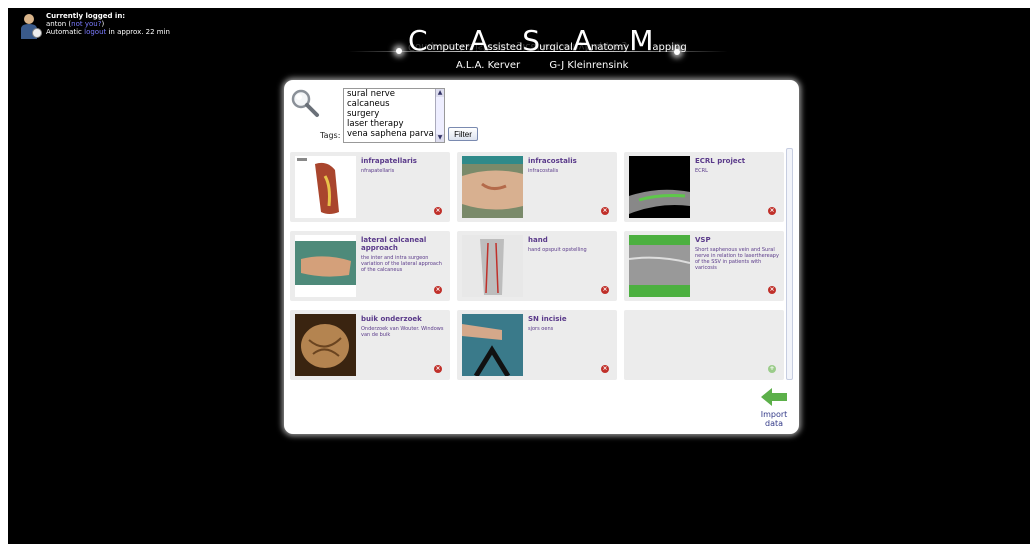 The height and width of the screenshot is (544, 1030). I want to click on title-reflection-part: apping, so click(610, 46).